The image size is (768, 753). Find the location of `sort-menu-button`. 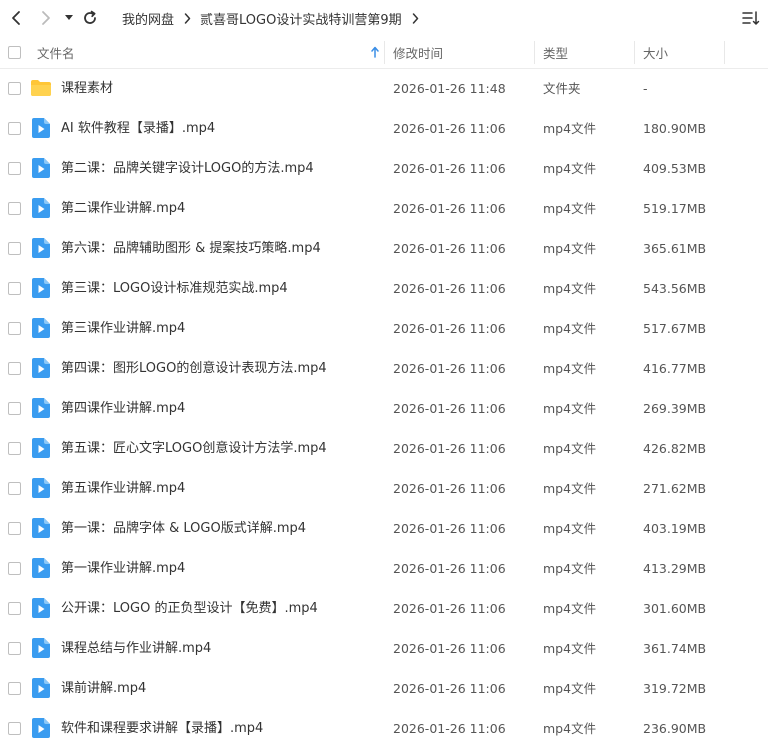

sort-menu-button is located at coordinates (751, 18).